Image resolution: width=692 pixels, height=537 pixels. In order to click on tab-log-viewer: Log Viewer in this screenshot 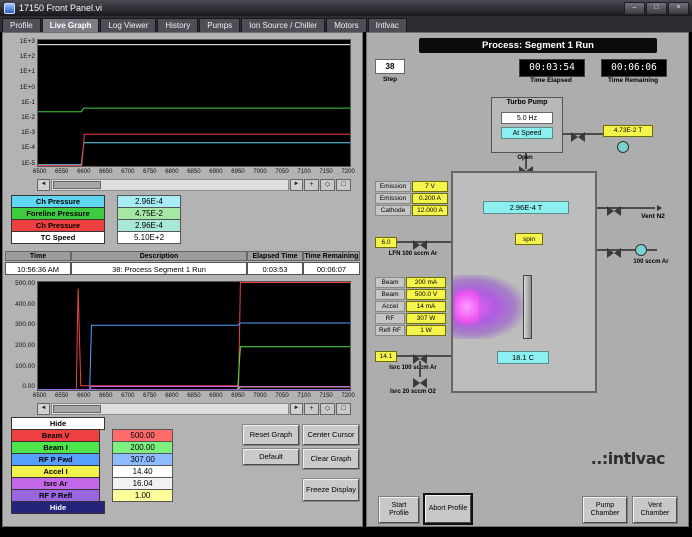, I will do `click(128, 25)`.